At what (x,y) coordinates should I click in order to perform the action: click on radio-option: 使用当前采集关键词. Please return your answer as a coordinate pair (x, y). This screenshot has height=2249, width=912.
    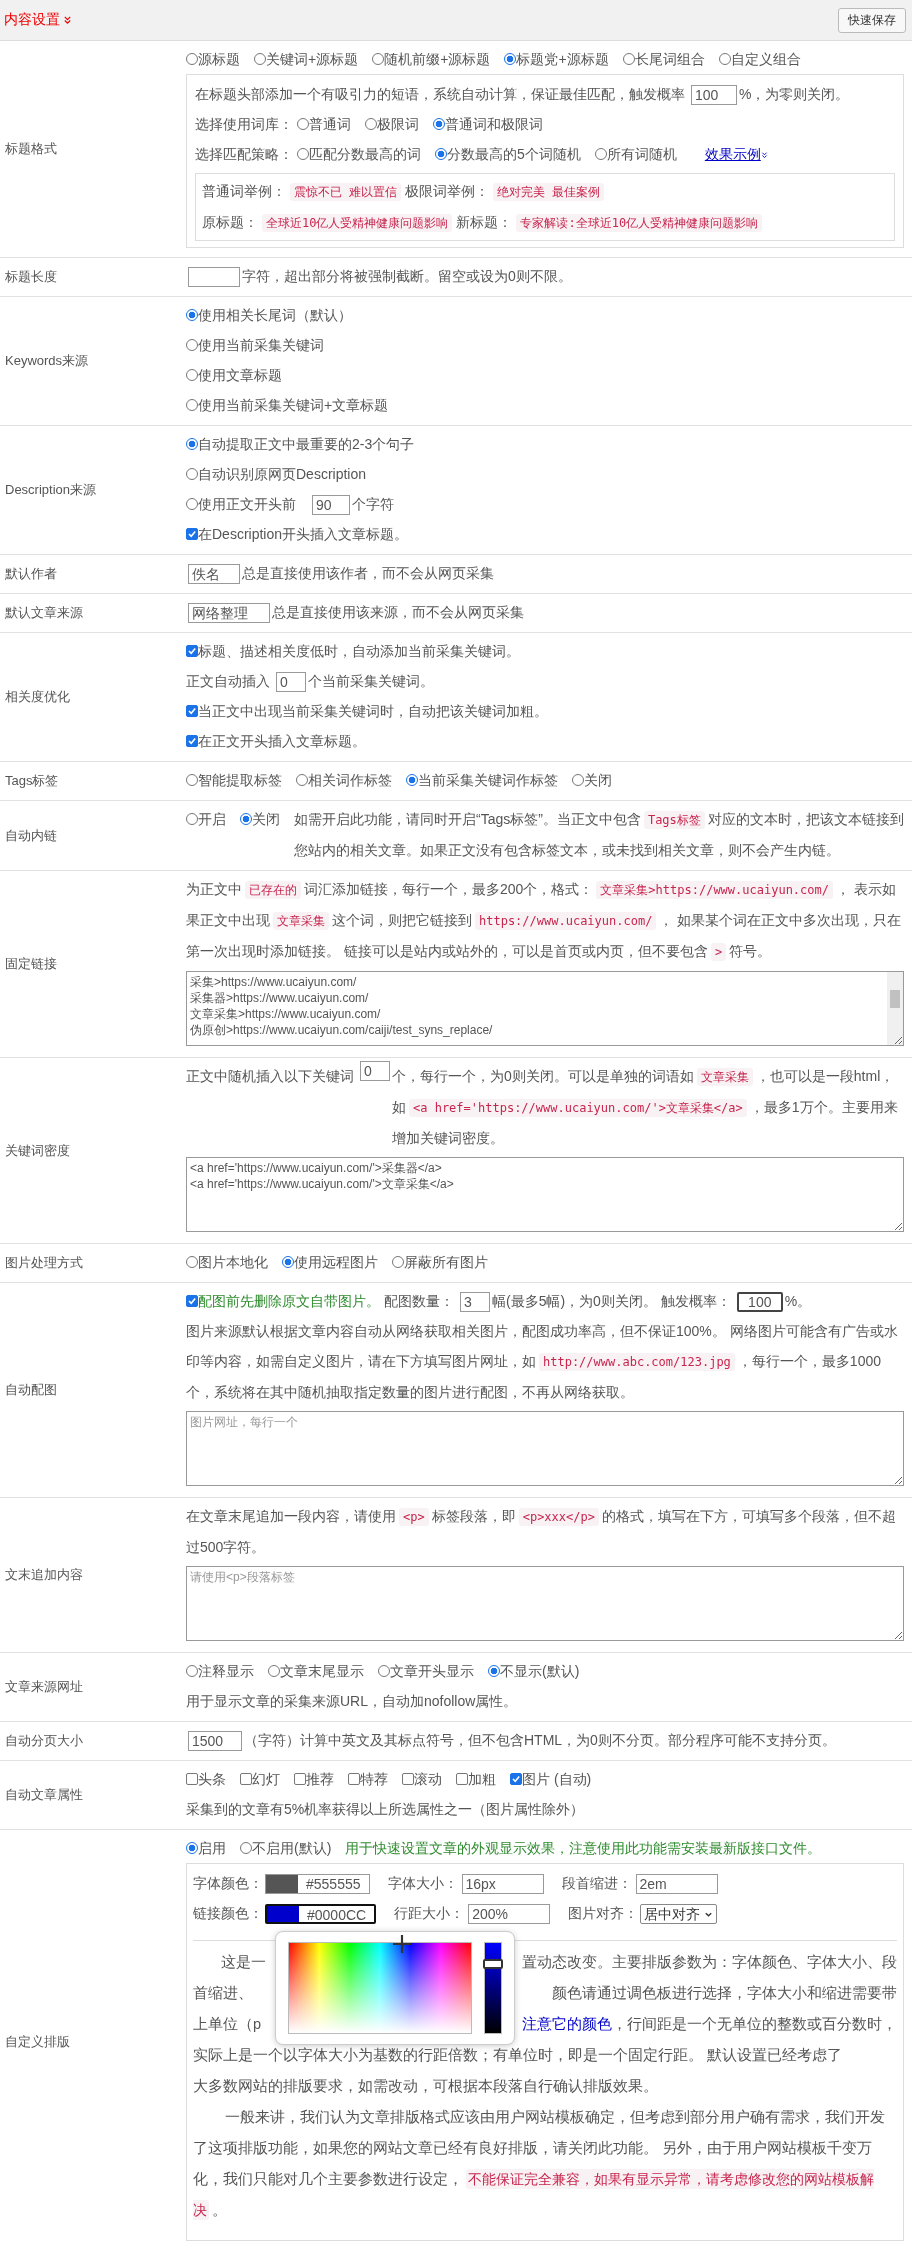
    Looking at the image, I should click on (255, 345).